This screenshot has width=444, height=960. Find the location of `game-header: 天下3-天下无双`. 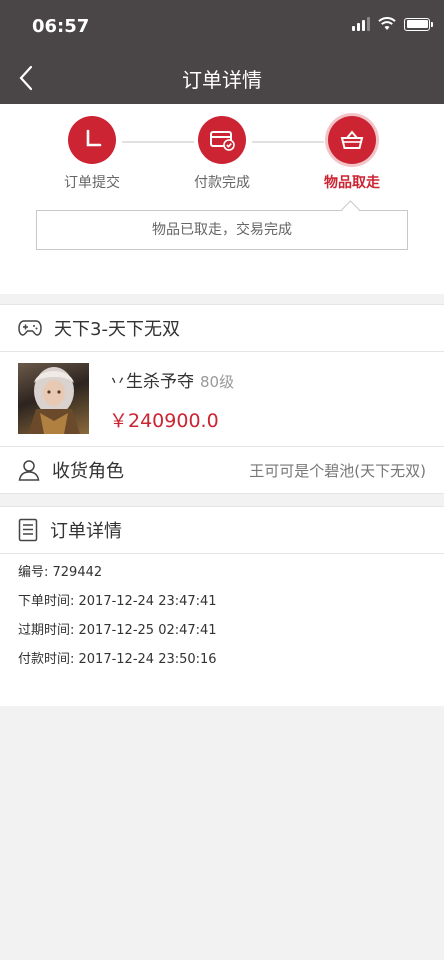

game-header: 天下3-天下无双 is located at coordinates (222, 328).